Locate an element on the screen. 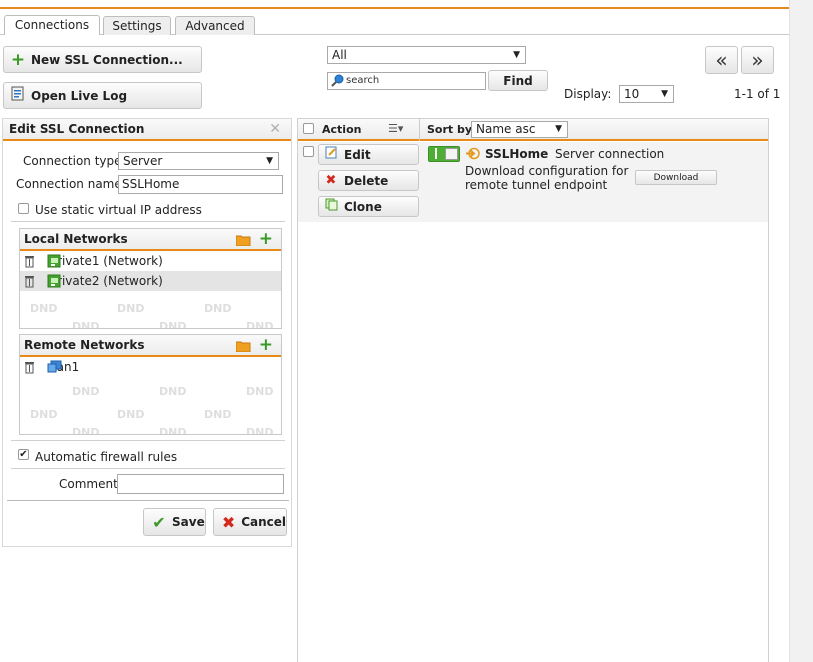 This screenshot has height=662, width=813. save-button: ✔ Save is located at coordinates (174, 522).